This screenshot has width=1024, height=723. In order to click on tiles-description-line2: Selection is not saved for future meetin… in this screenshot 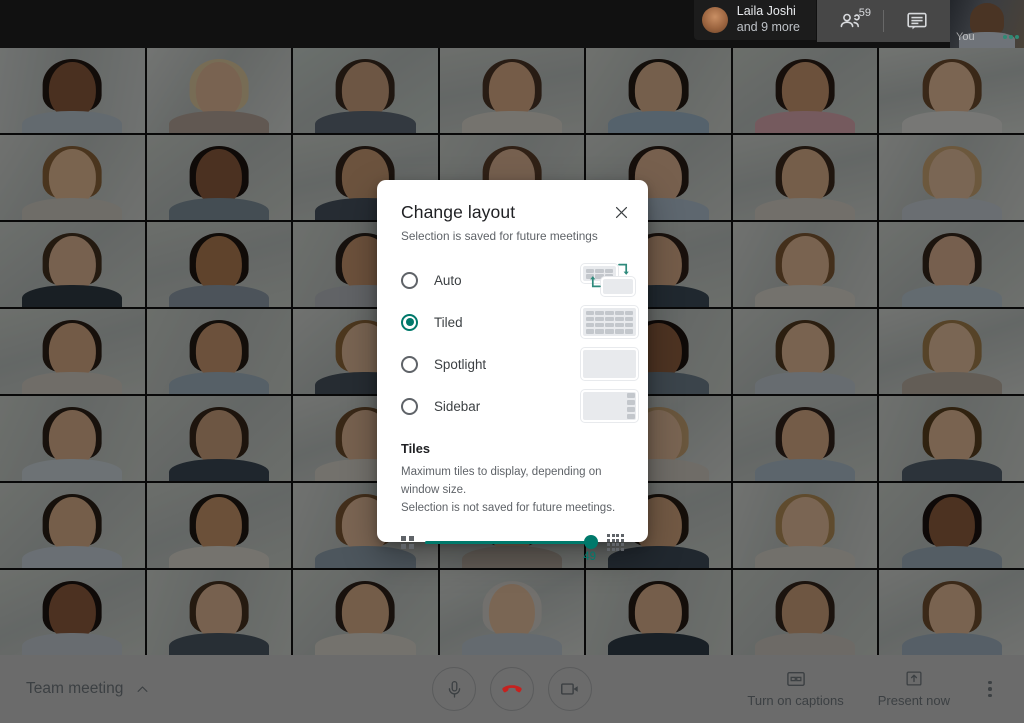, I will do `click(508, 507)`.